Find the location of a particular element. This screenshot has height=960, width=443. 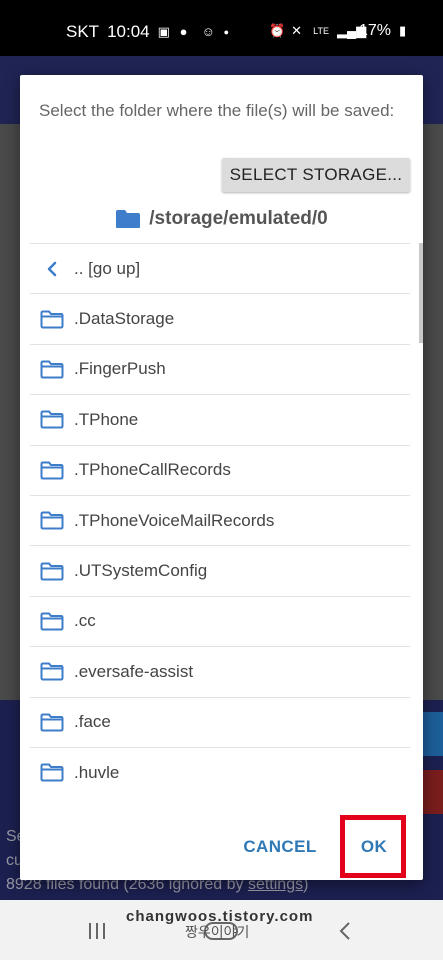

folder-item: .cc is located at coordinates (220, 620).